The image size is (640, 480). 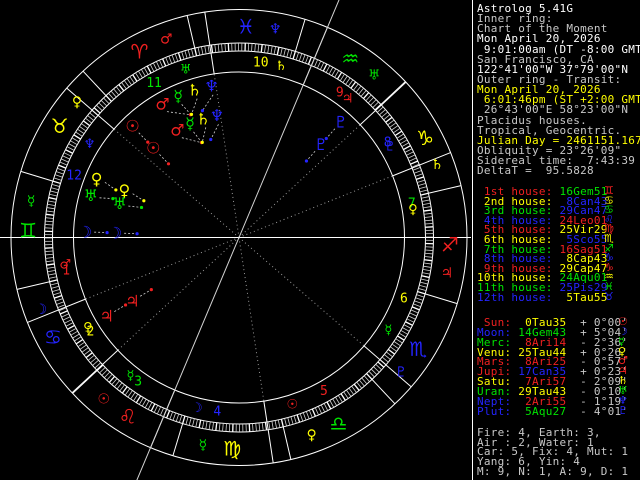 I want to click on natal-jupiter-icon: ♃, so click(x=132, y=300).